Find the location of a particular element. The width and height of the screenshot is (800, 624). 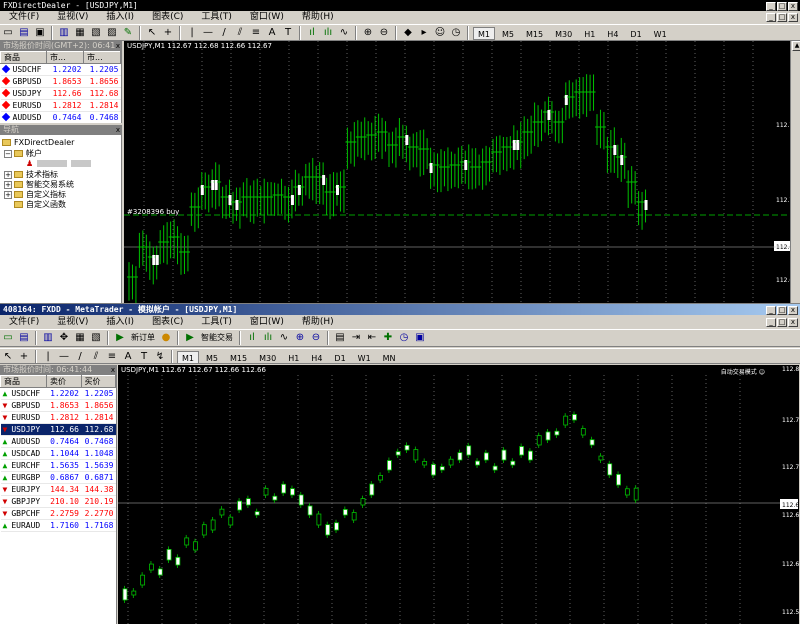

quote-symbol: ▼ GBPCHF is located at coordinates (23, 513).